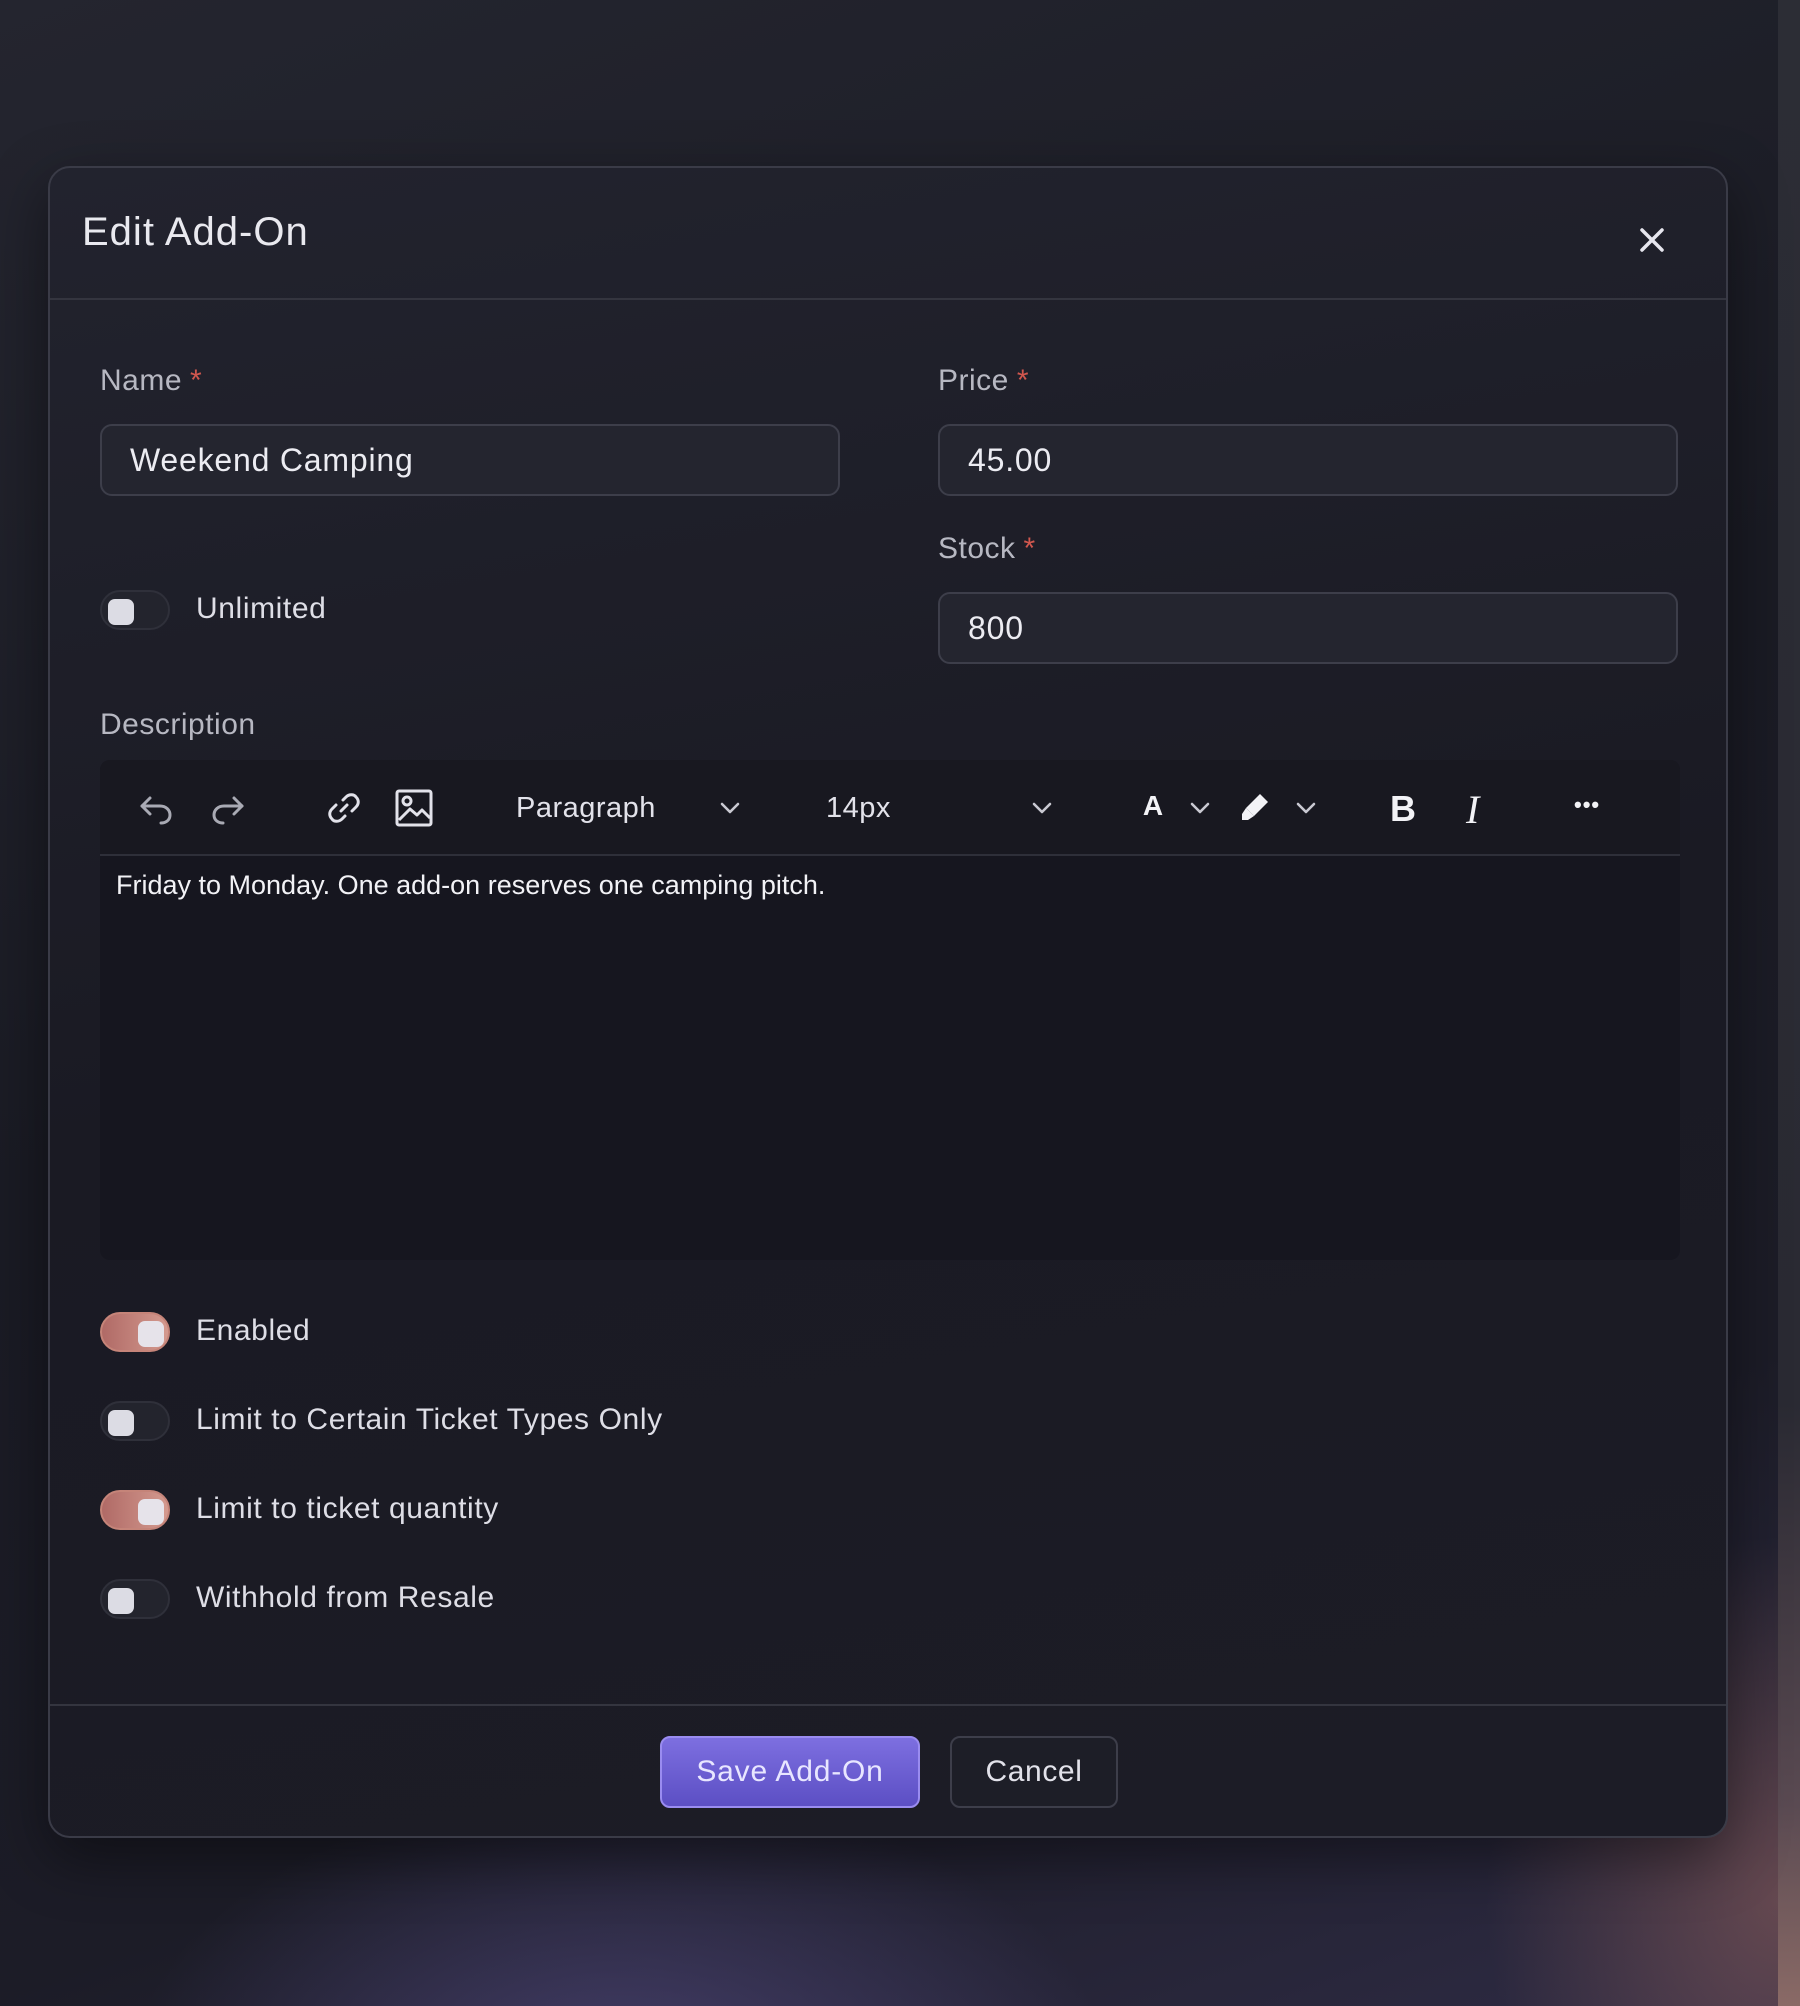  Describe the element at coordinates (135, 1599) in the screenshot. I see `withhold-from-resale-toggle` at that location.